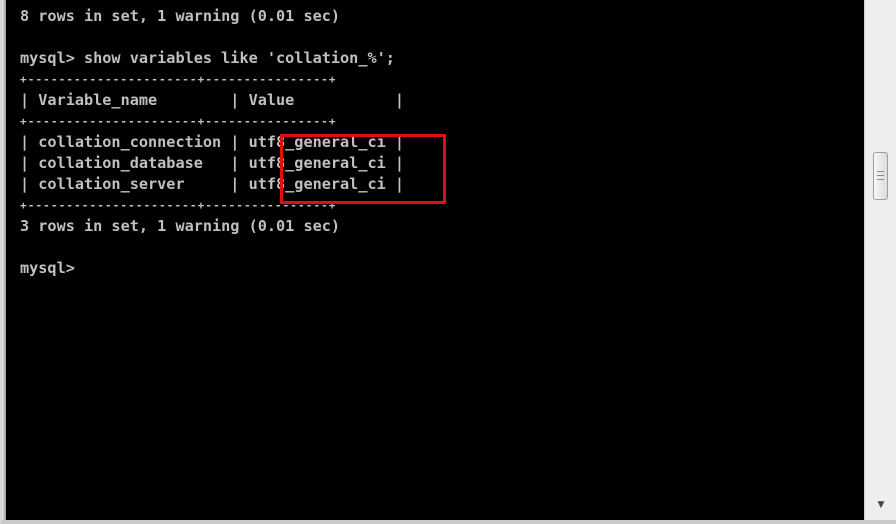 The image size is (896, 524). Describe the element at coordinates (212, 163) in the screenshot. I see `console-line: | collation_database | utf8_general_ci |` at that location.